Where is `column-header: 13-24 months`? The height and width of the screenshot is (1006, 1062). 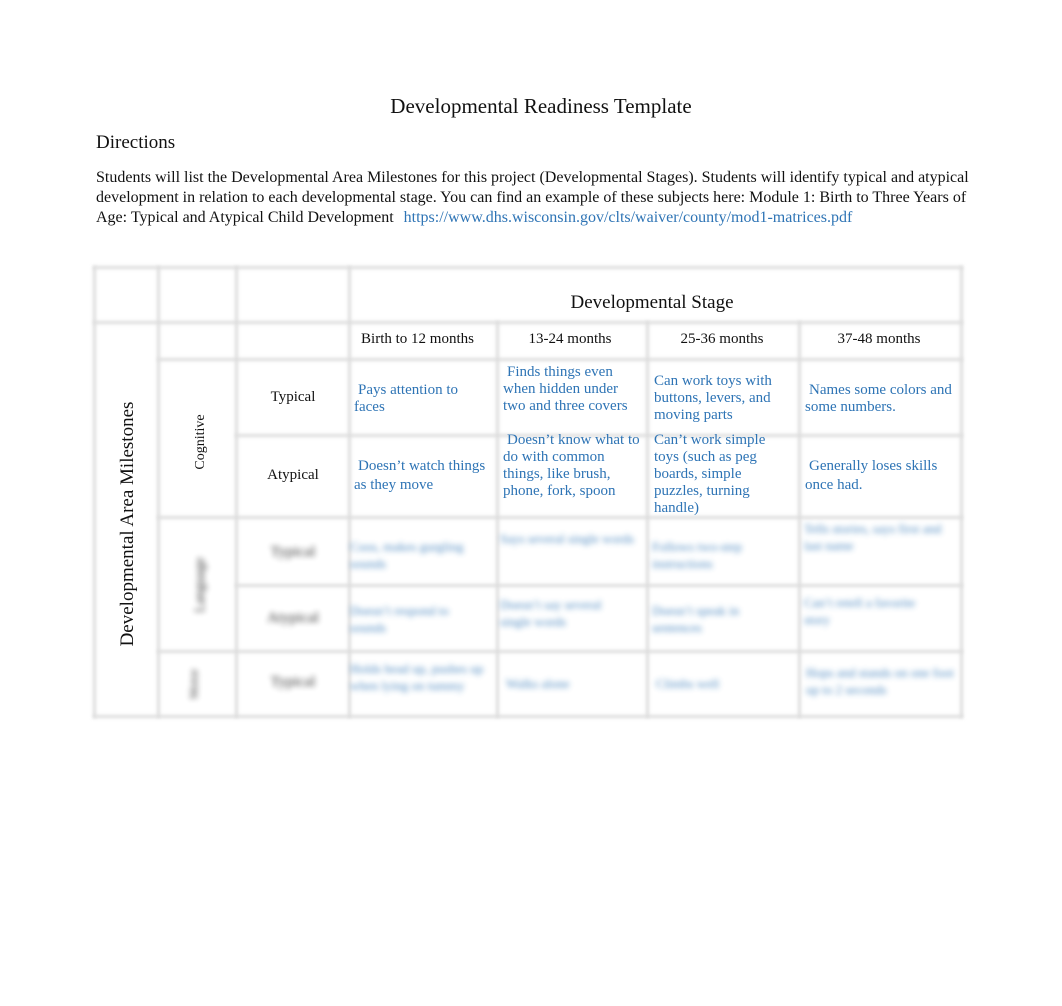
column-header: 13-24 months is located at coordinates (570, 339).